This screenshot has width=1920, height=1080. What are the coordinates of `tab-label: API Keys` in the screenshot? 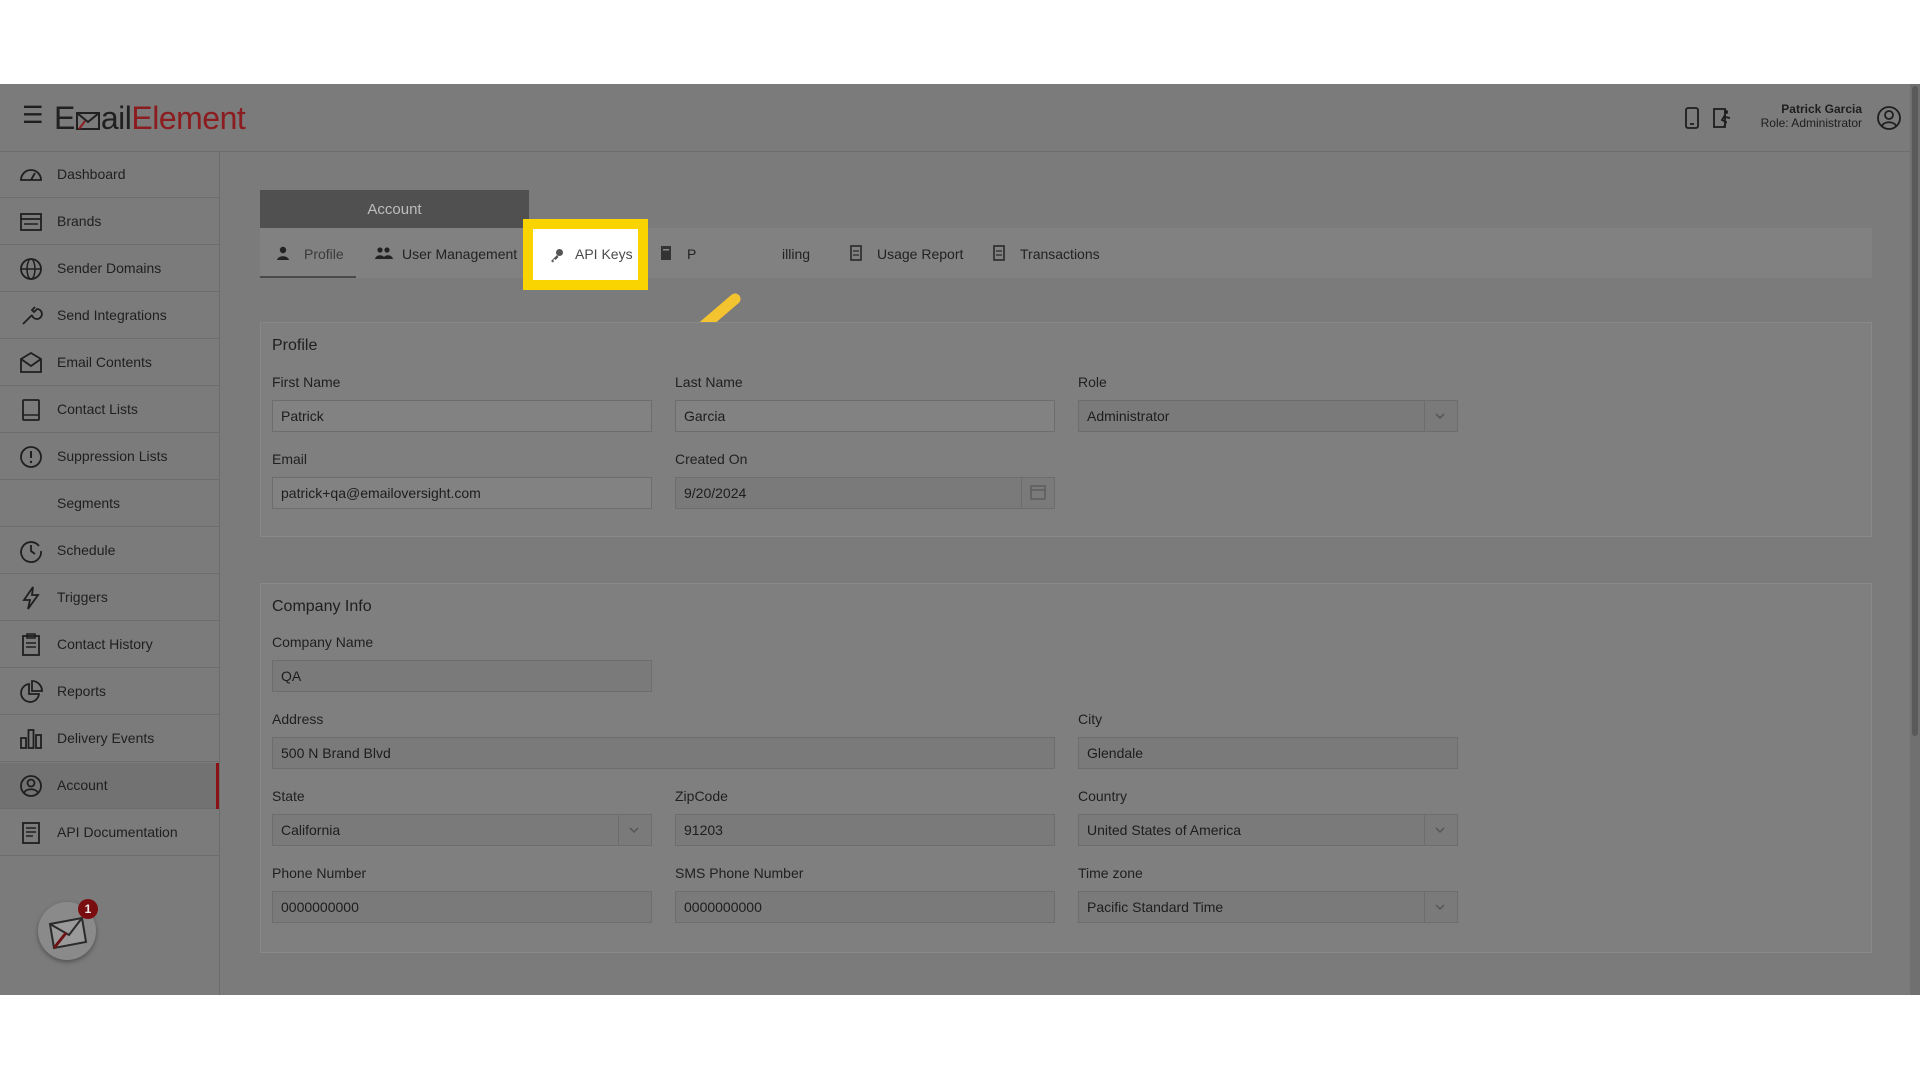 It's located at (604, 254).